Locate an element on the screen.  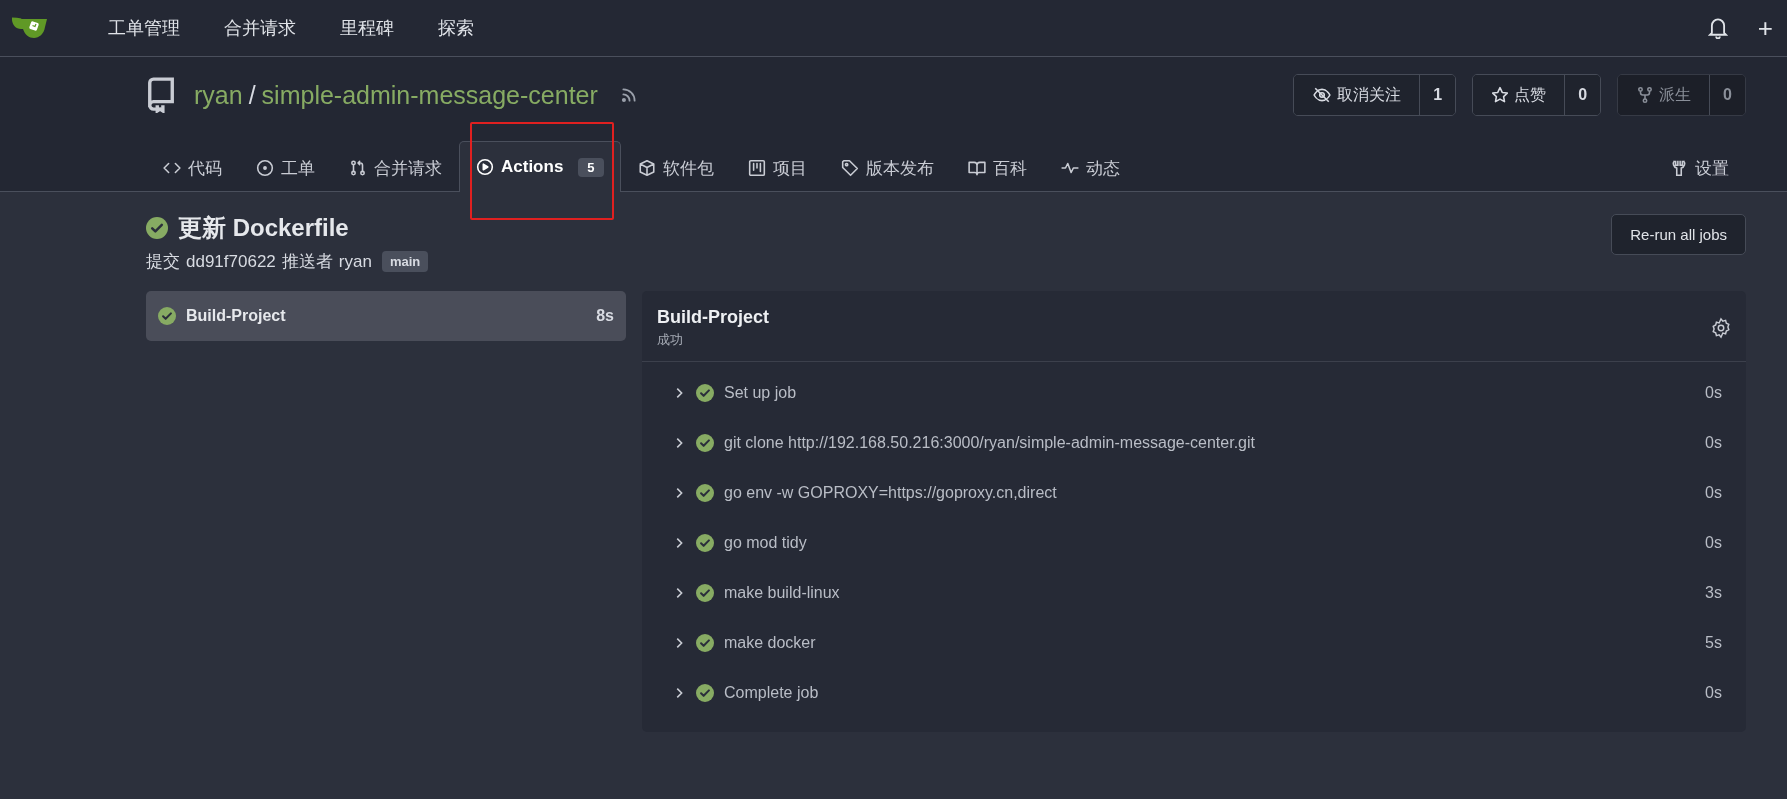
commit-label: 提交 is located at coordinates (163, 262).